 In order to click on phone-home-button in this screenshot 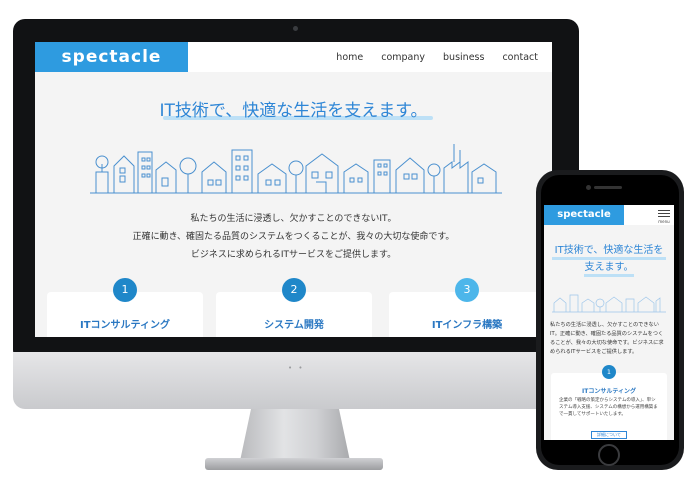, I will do `click(609, 455)`.